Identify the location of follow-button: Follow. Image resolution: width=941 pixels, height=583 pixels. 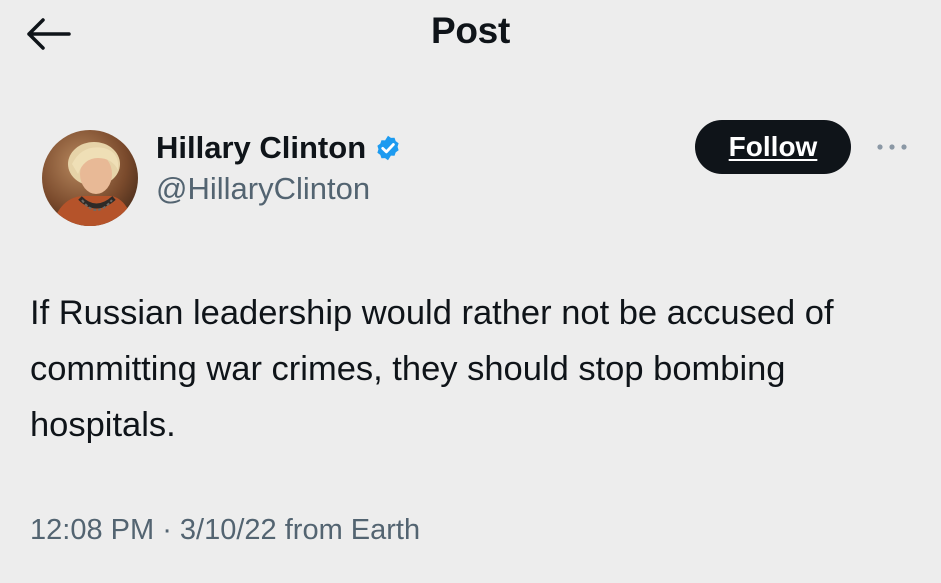
(773, 147).